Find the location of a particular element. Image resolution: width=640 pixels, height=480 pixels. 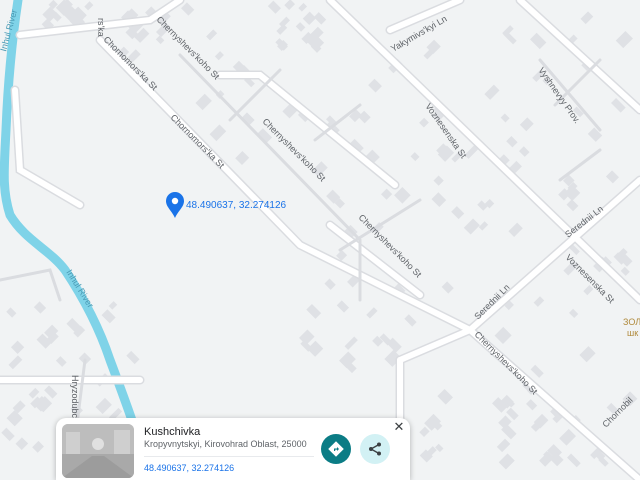

pin-coordinates-label: 48.490637, 32.274126 is located at coordinates (236, 205).